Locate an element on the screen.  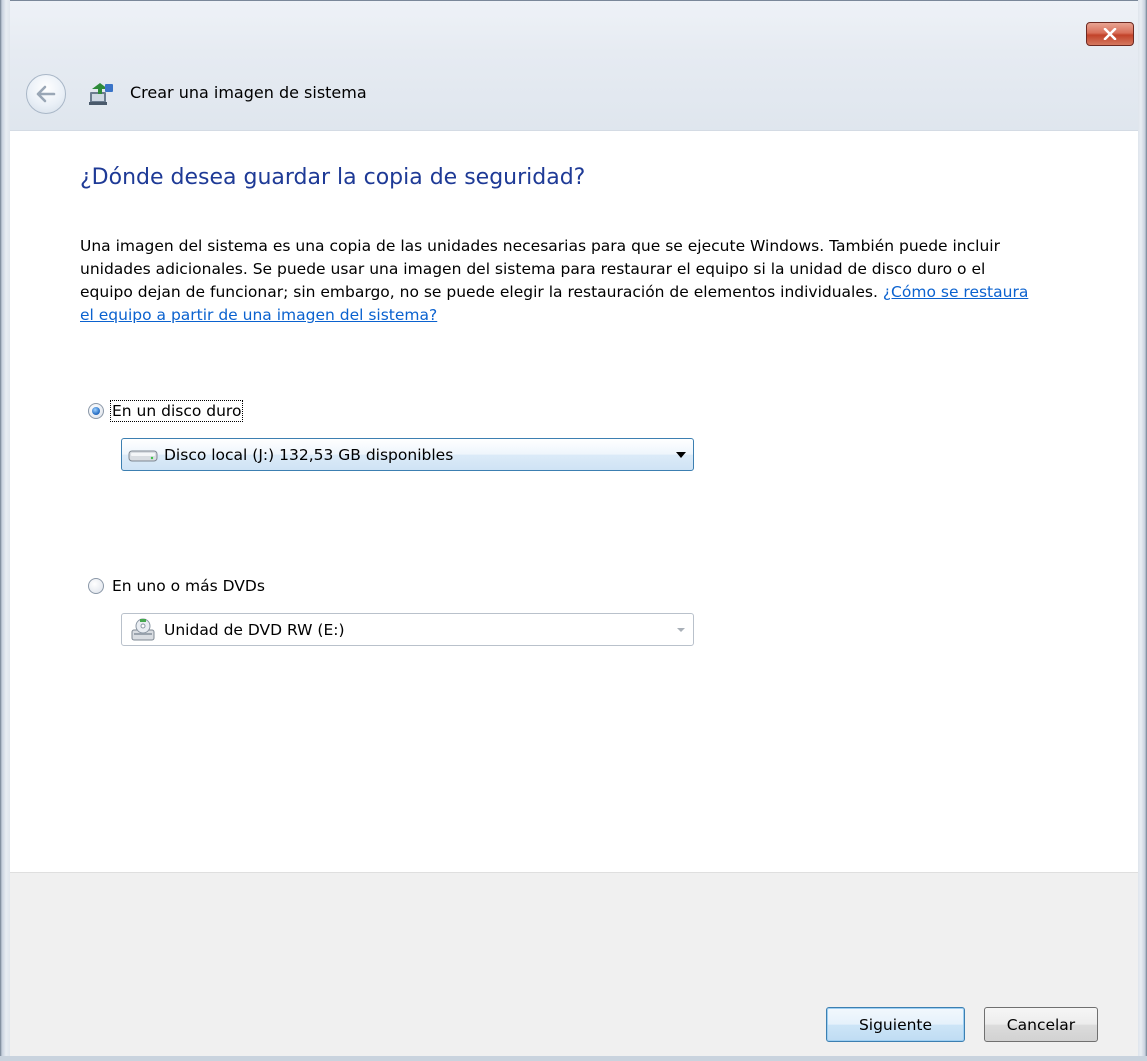
dvd-drive-icon is located at coordinates (143, 629).